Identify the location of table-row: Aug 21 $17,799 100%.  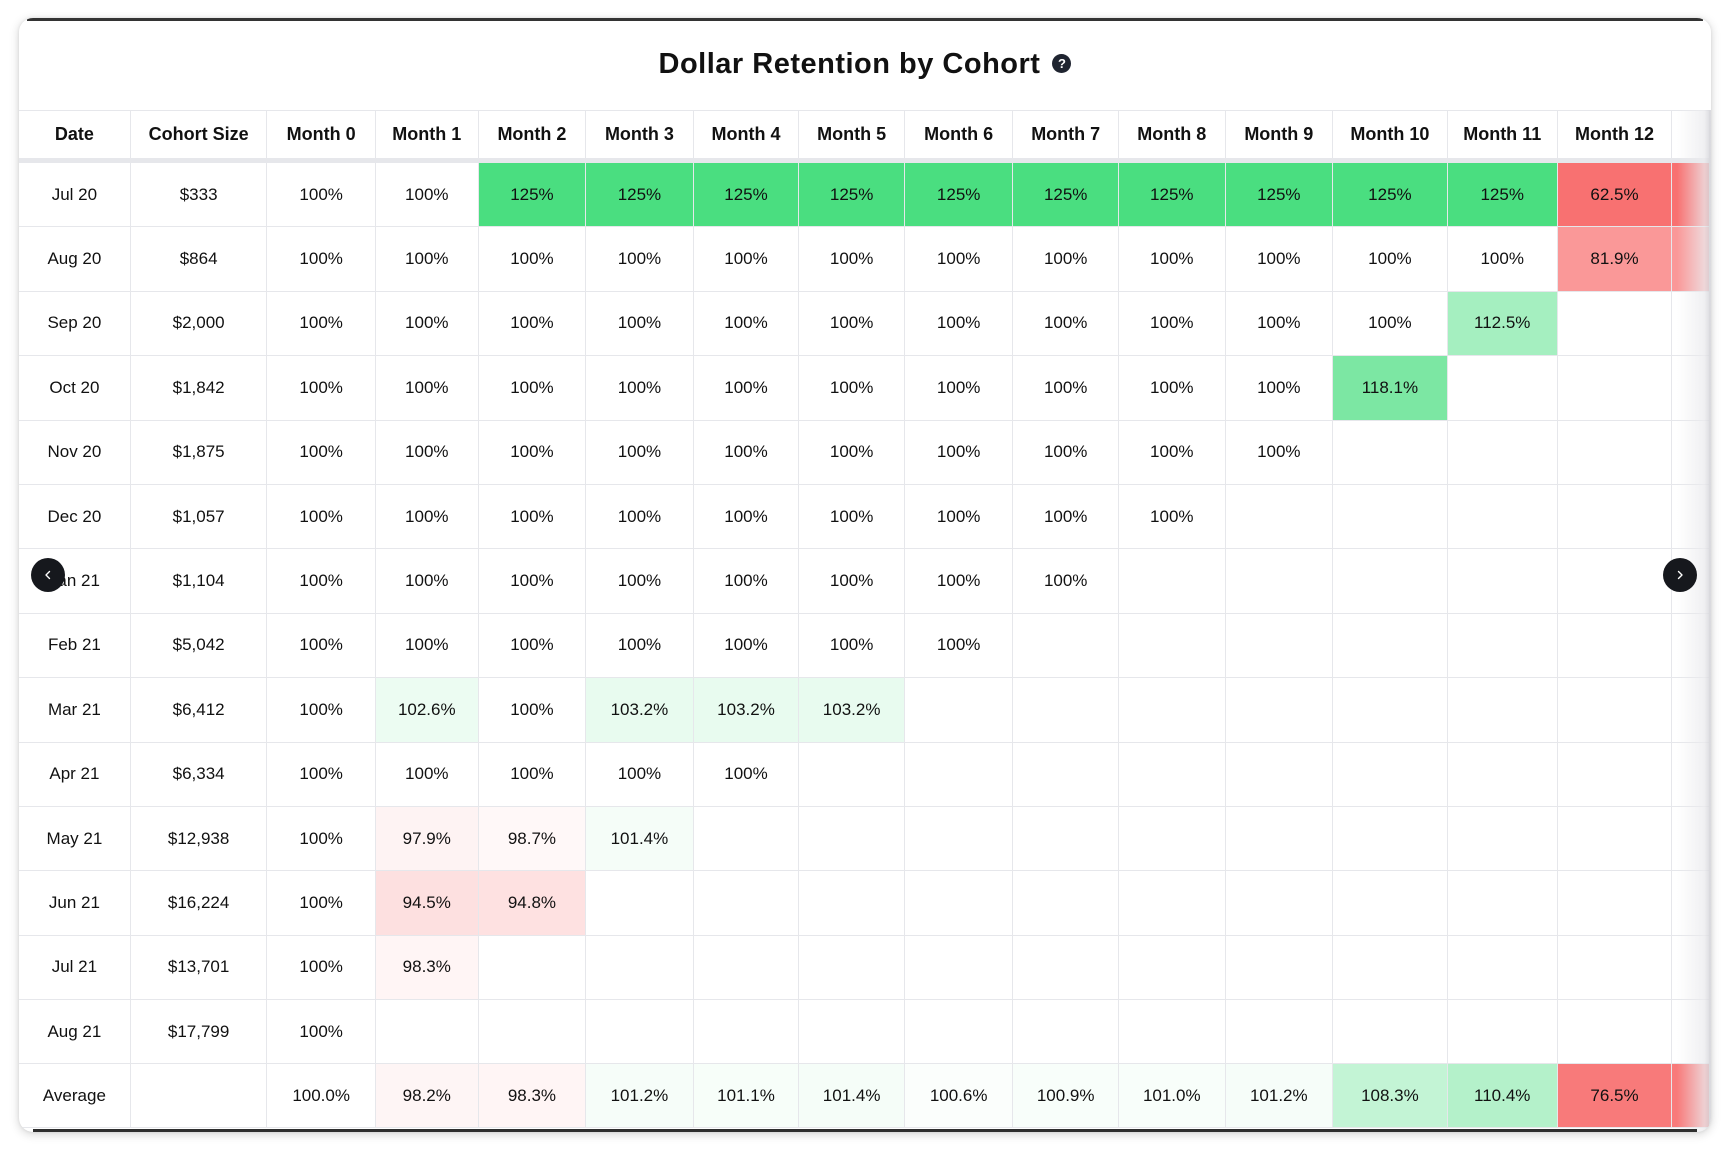
(864, 1032).